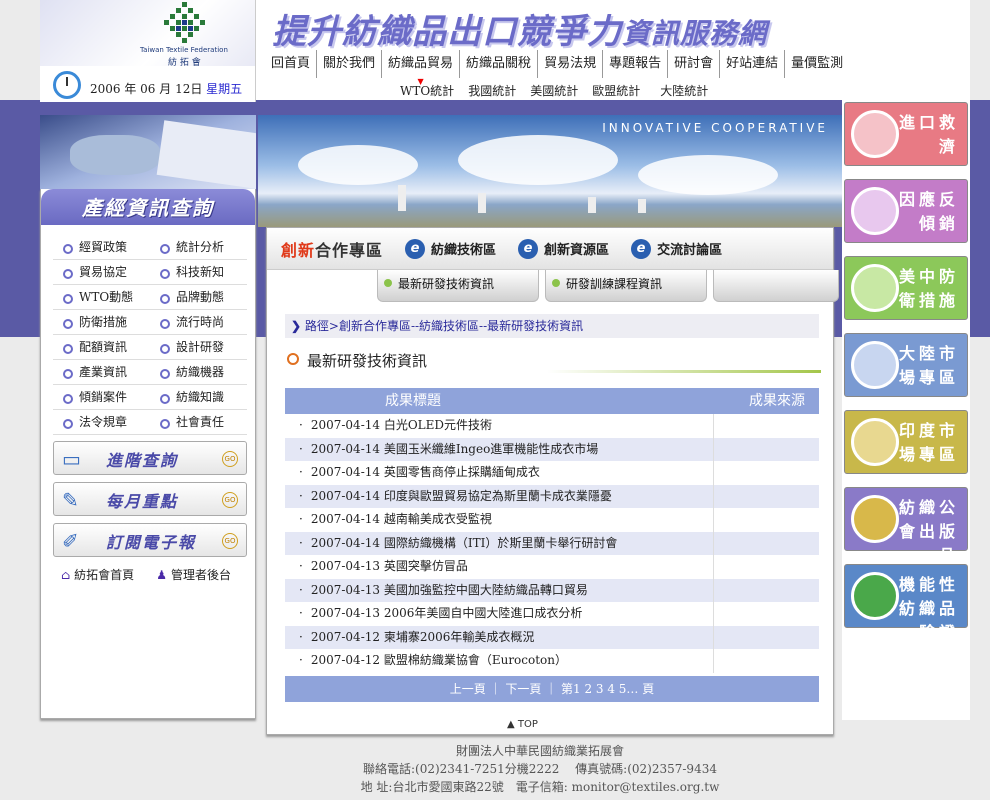 The height and width of the screenshot is (800, 990). What do you see at coordinates (148, 207) in the screenshot?
I see `panel-title: 產經資訊查詢` at bounding box center [148, 207].